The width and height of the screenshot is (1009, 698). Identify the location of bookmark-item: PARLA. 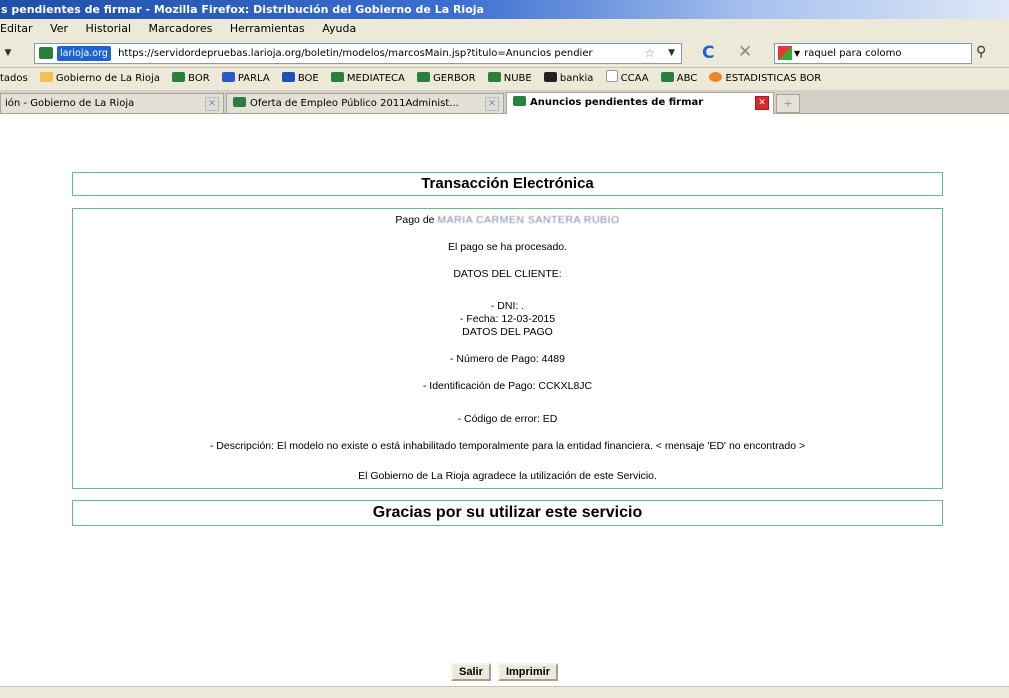
(245, 79).